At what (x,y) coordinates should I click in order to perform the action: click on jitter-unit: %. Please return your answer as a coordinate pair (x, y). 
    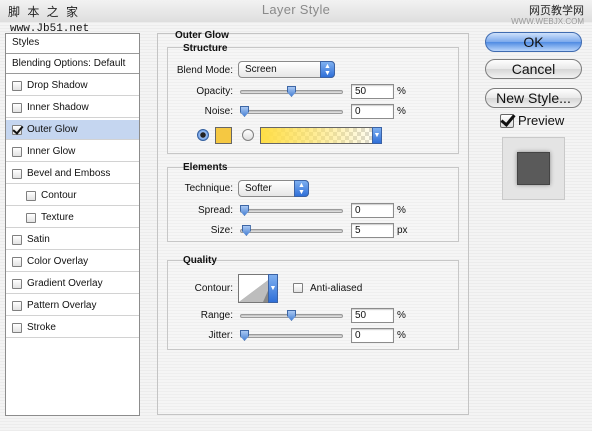
    Looking at the image, I should click on (401, 335).